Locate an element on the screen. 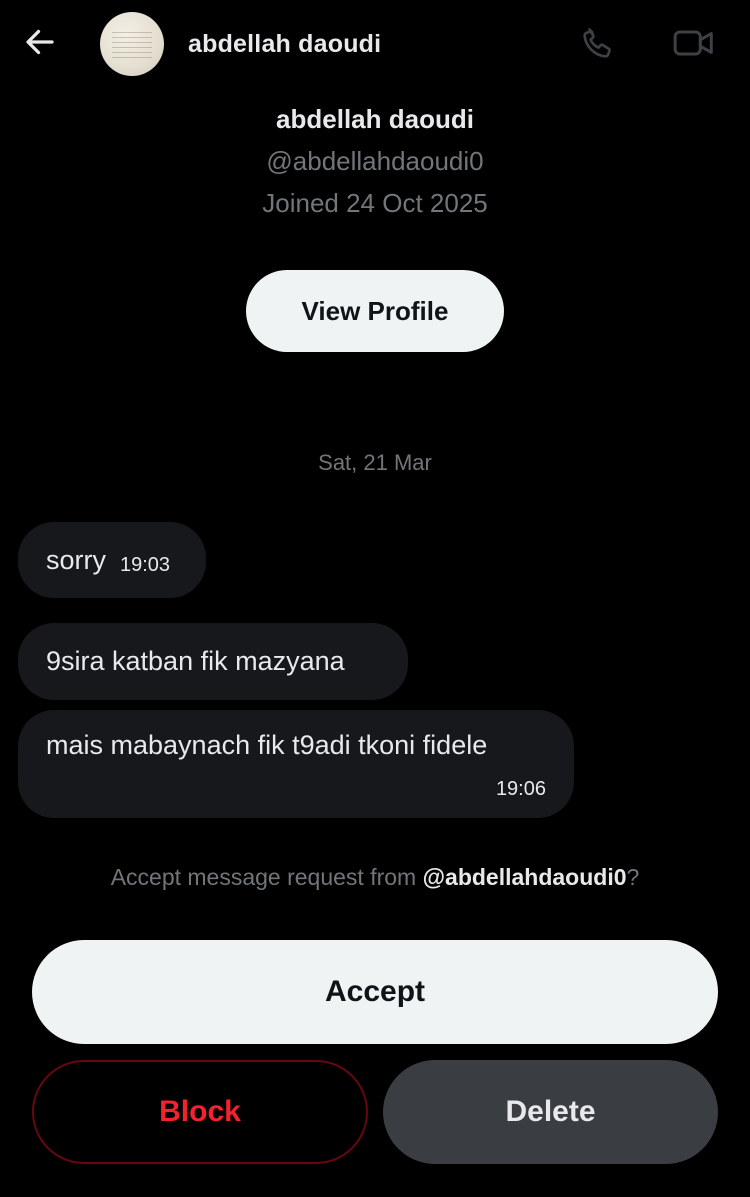 Image resolution: width=750 pixels, height=1197 pixels. message-bubble: 9sira katban fik mazyana is located at coordinates (213, 661).